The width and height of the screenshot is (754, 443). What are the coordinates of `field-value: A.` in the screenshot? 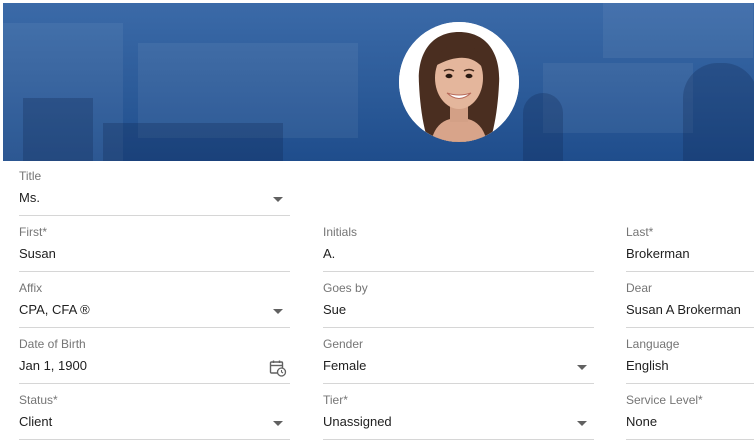 It's located at (329, 253).